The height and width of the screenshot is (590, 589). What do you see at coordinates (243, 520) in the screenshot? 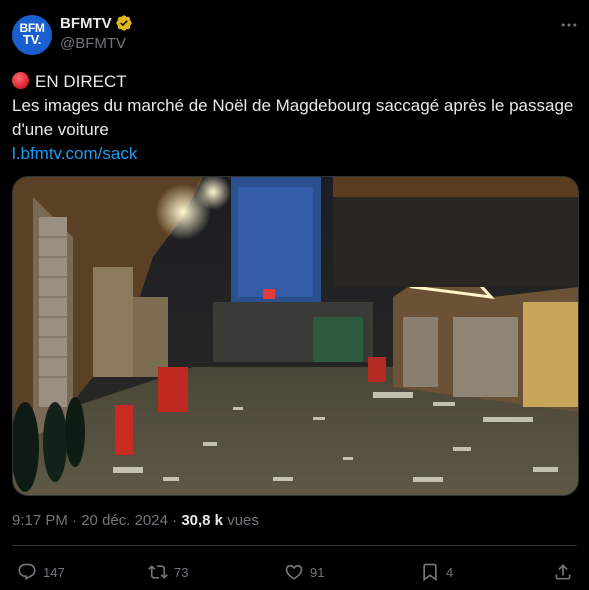
I see `views-label: vues` at bounding box center [243, 520].